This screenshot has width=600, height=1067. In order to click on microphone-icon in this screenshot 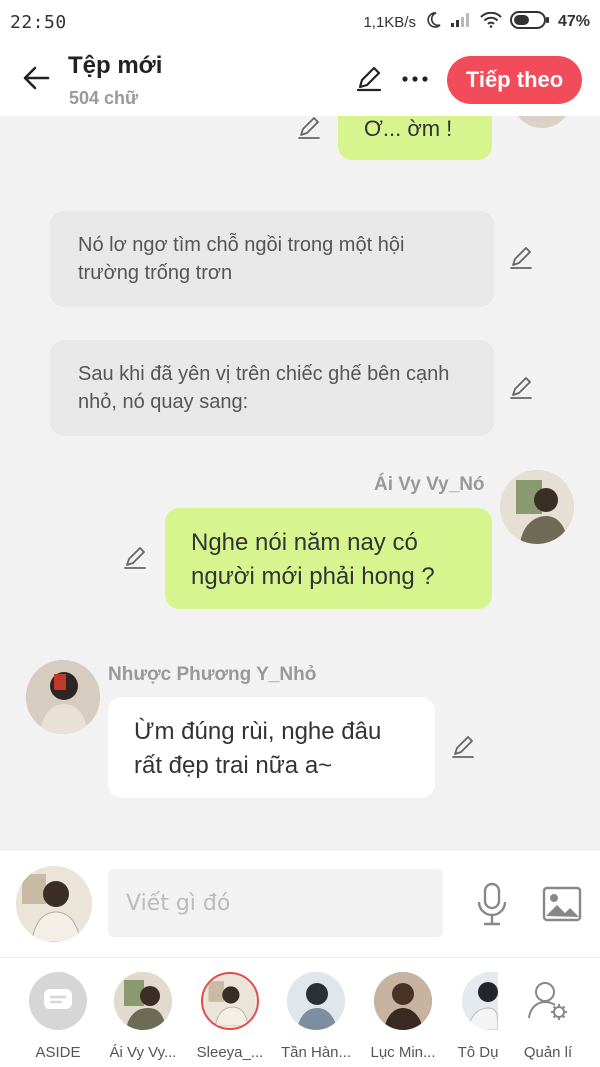, I will do `click(492, 904)`.